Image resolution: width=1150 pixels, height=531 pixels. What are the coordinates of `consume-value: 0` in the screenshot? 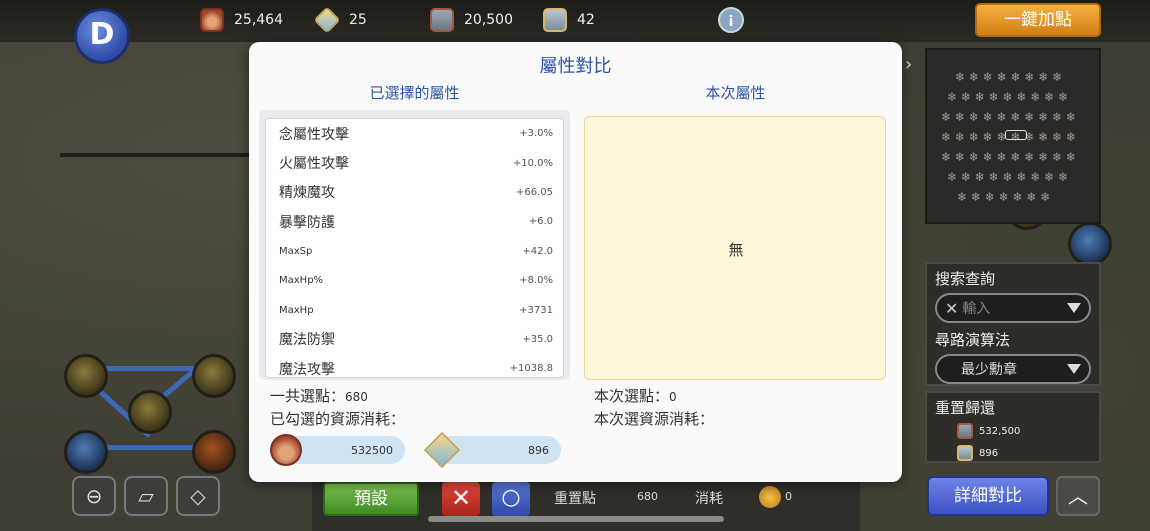 It's located at (788, 496).